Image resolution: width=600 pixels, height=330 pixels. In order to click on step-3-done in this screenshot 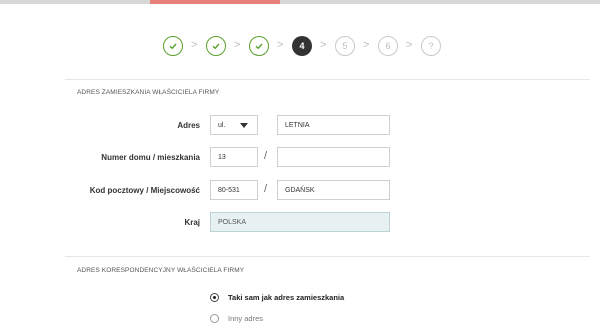, I will do `click(259, 46)`.